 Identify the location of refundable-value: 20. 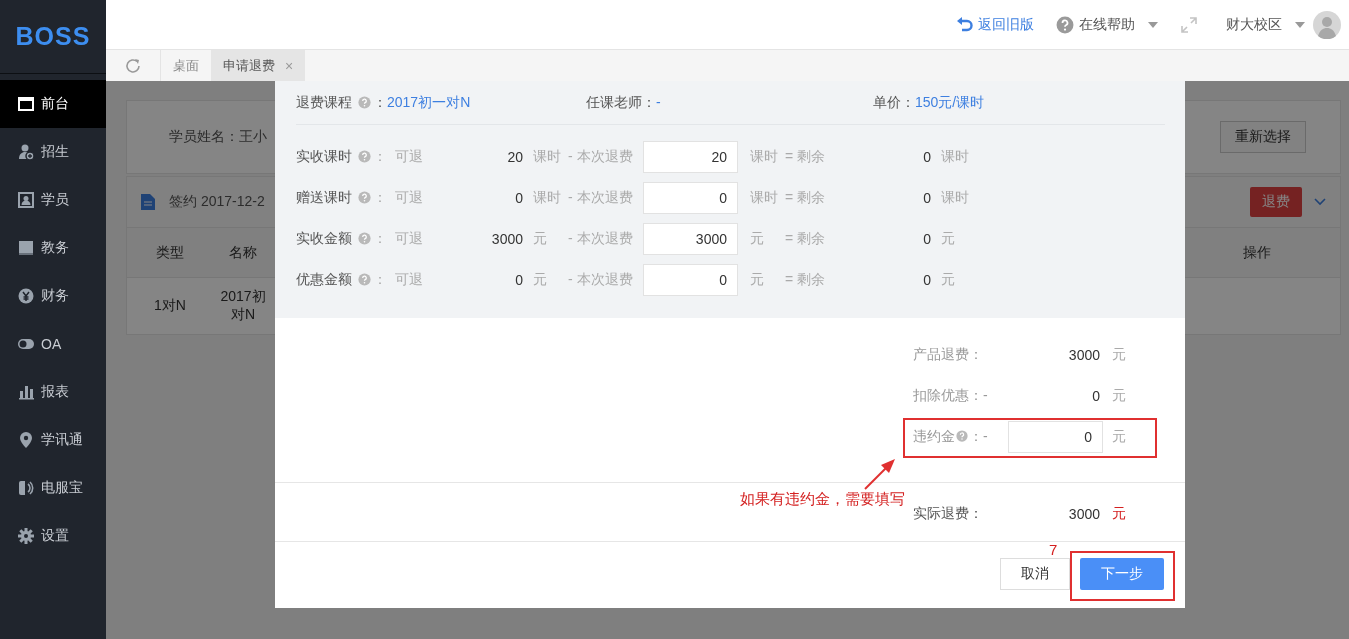
(514, 156).